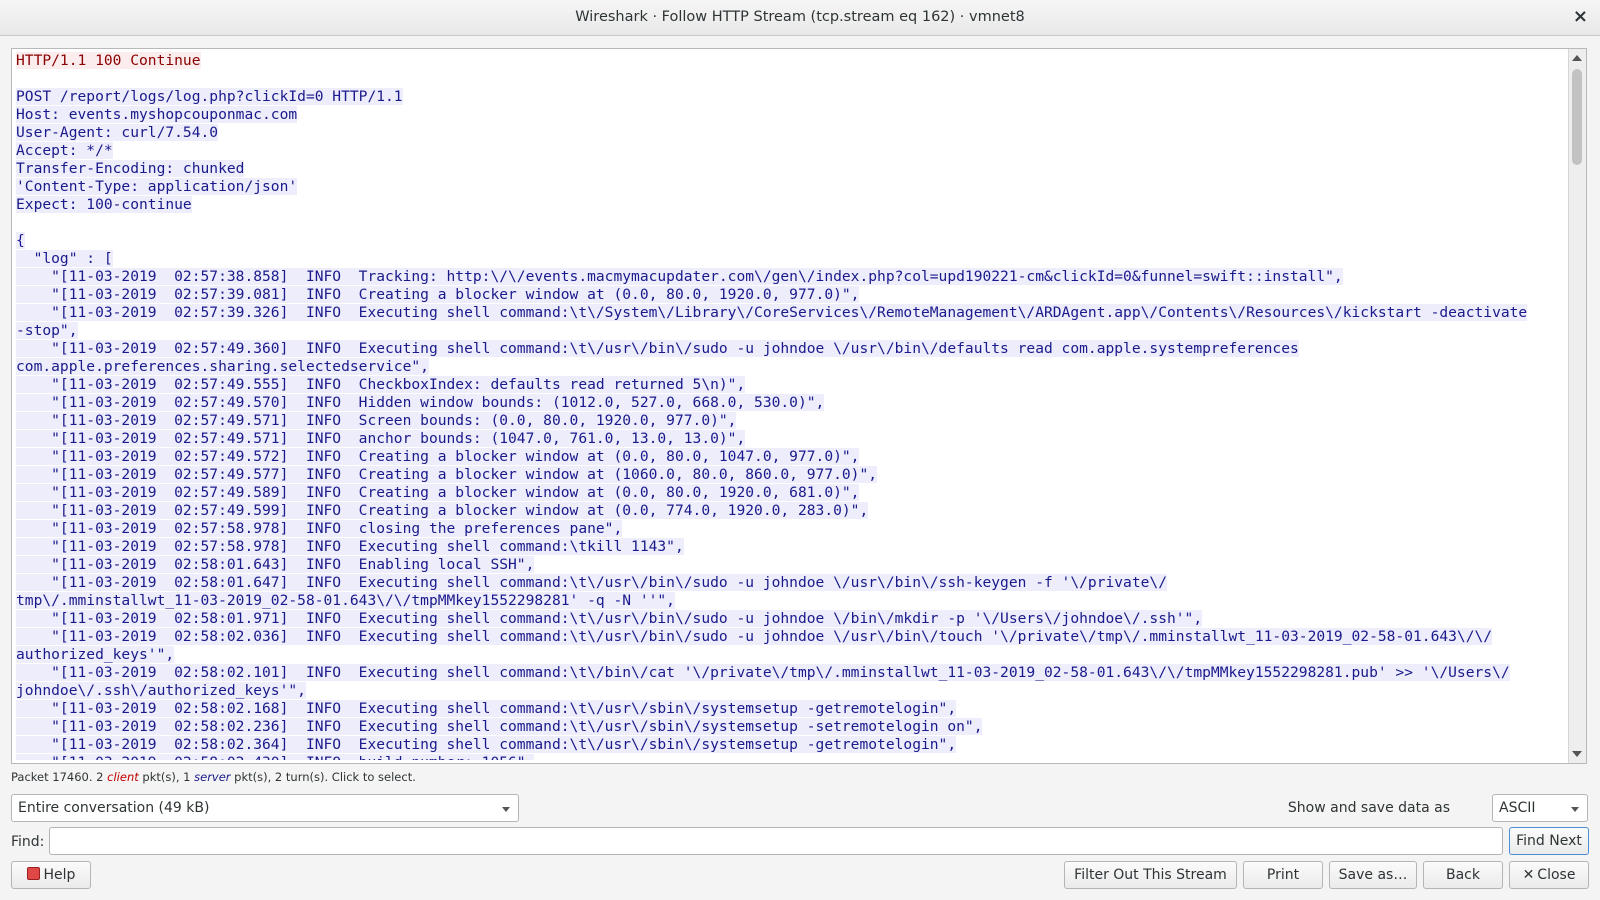 This screenshot has width=1600, height=900. What do you see at coordinates (1528, 875) in the screenshot?
I see `close-icon: ✕` at bounding box center [1528, 875].